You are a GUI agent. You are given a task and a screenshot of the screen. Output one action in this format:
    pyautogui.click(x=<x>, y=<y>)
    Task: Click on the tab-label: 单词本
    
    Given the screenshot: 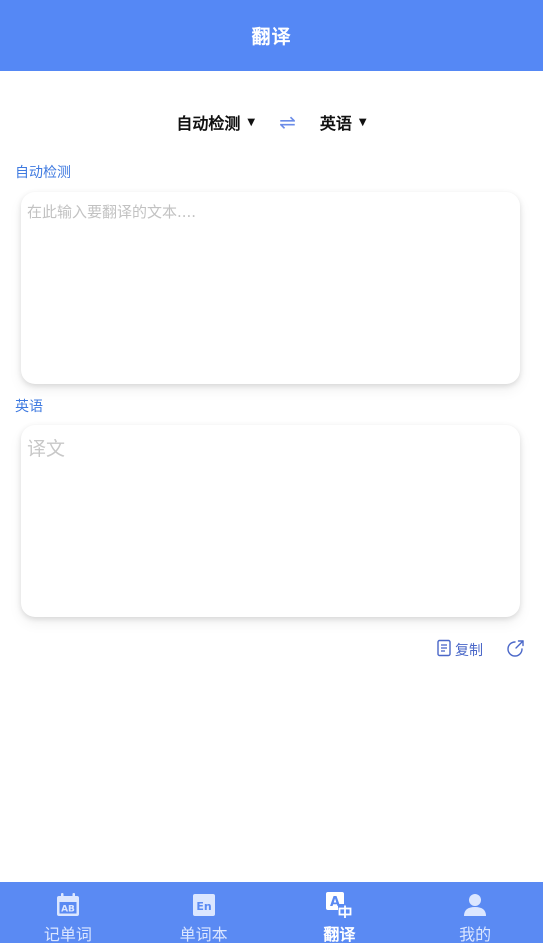 What is the action you would take?
    pyautogui.click(x=203, y=934)
    